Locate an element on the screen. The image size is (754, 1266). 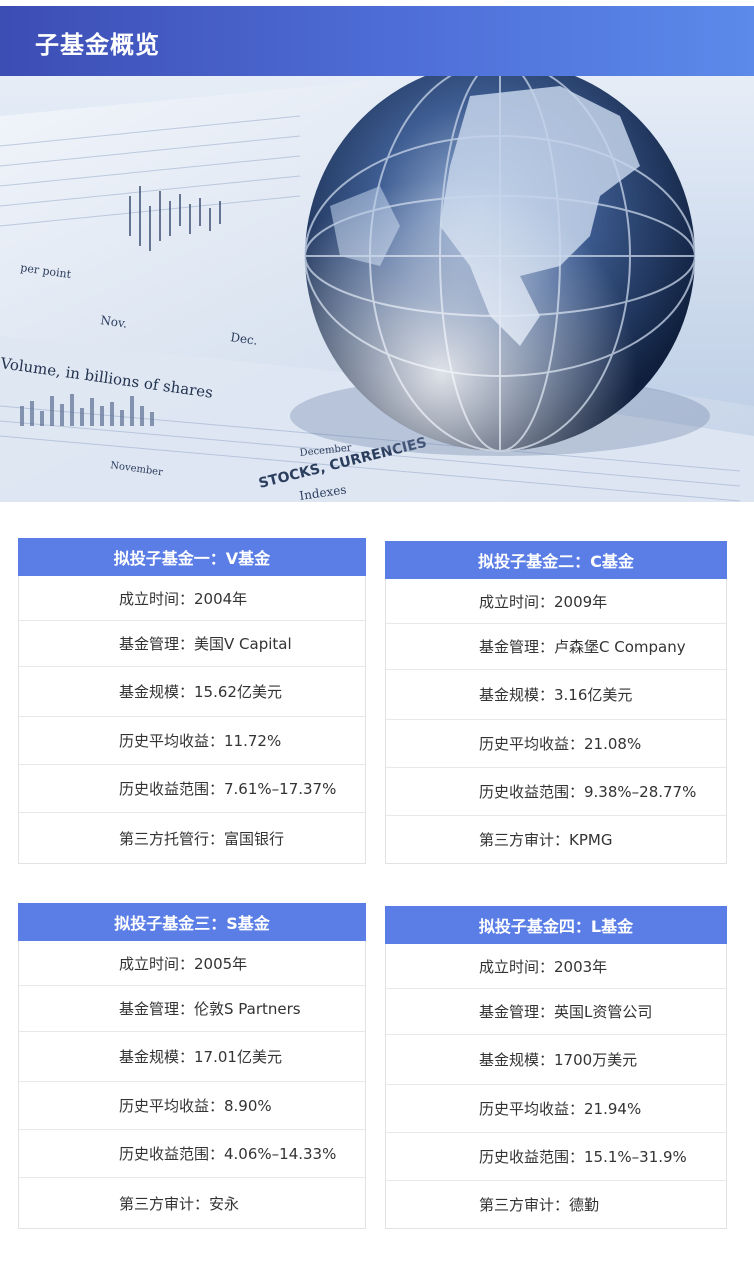
fund-manager: 基金管理：英国L资管公司 is located at coordinates (556, 1012).